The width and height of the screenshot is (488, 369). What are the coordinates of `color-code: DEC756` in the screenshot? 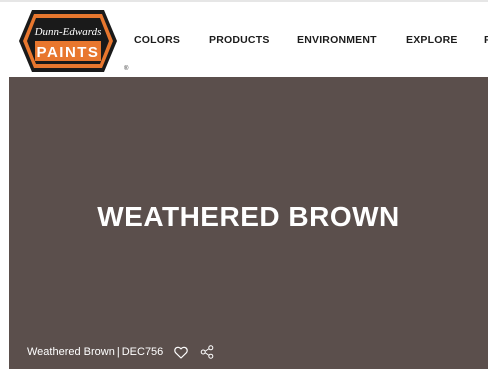 It's located at (142, 352).